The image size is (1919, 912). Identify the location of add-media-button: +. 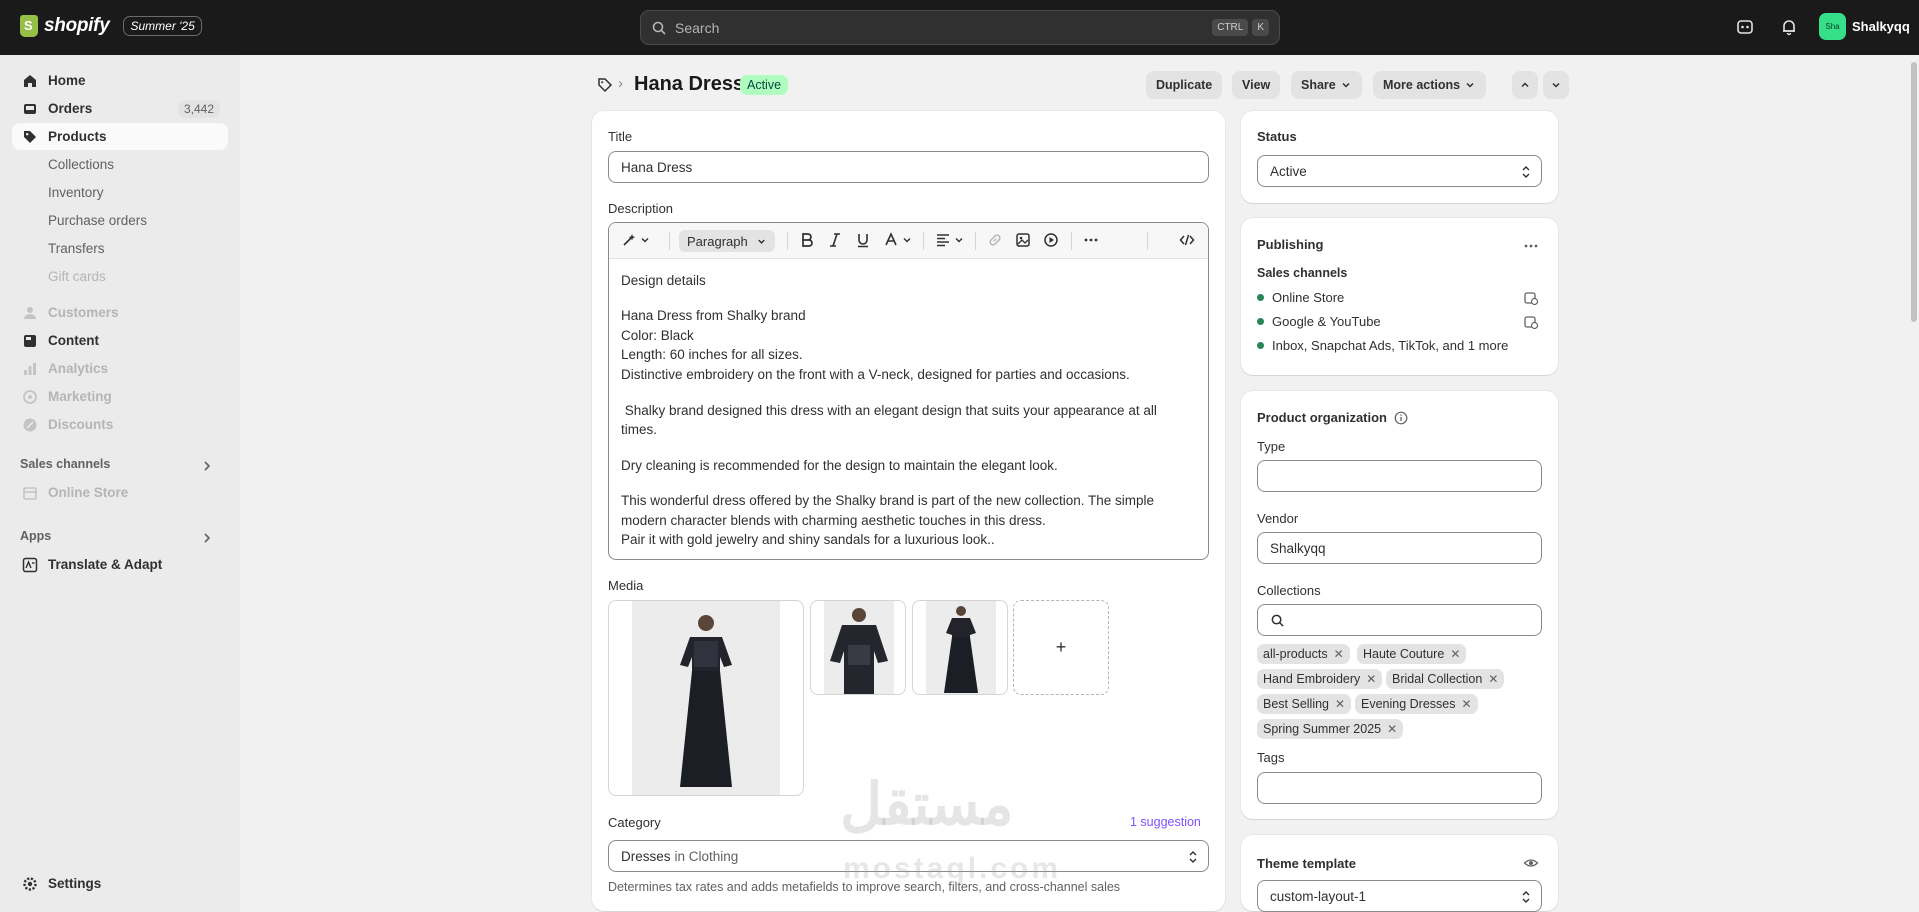
(1061, 647).